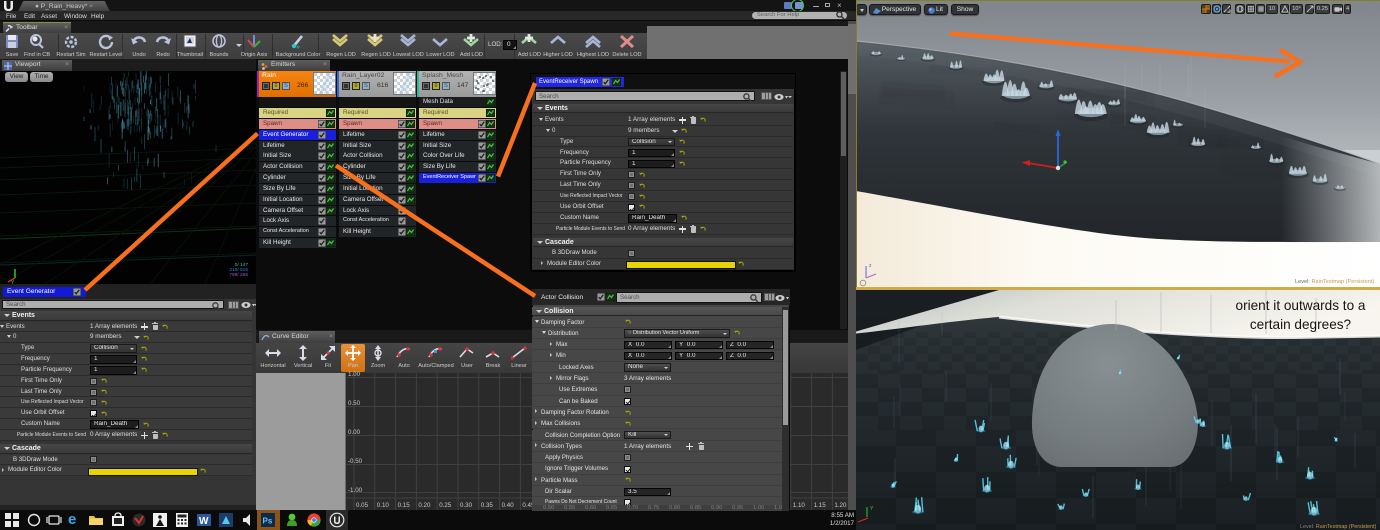 Image resolution: width=1380 pixels, height=530 pixels. I want to click on svg-text: Ps, so click(268, 521).